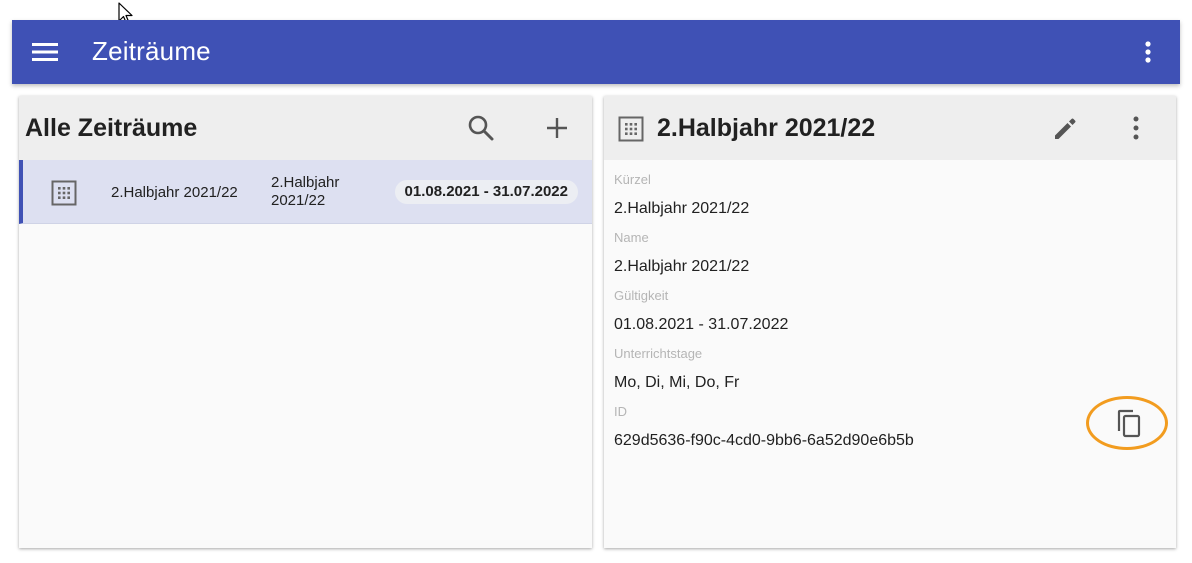  Describe the element at coordinates (481, 128) in the screenshot. I see `search-icon` at that location.